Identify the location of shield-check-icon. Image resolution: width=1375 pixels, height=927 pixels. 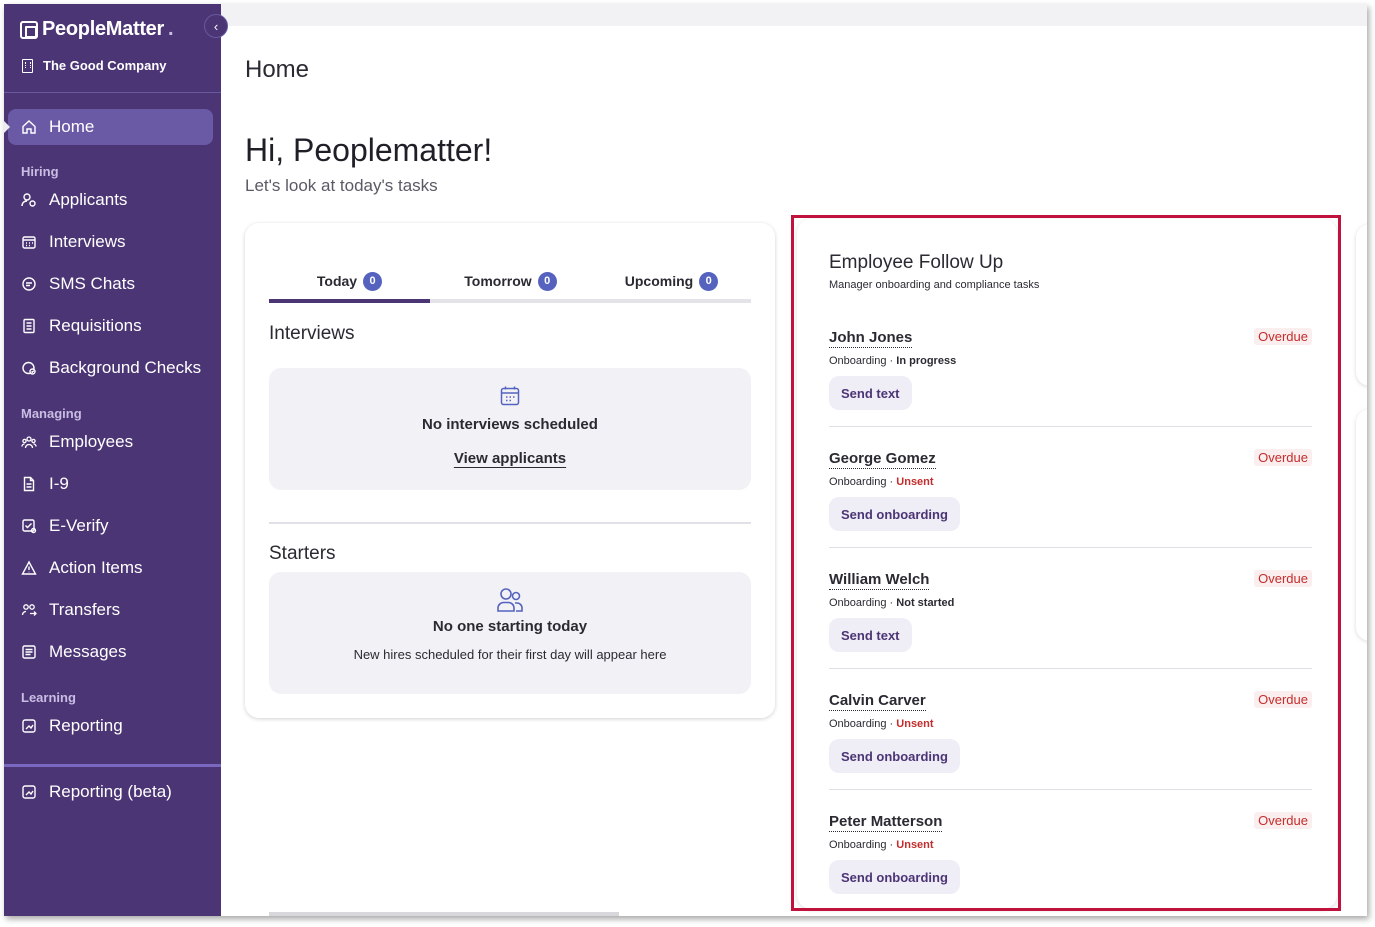
(29, 368).